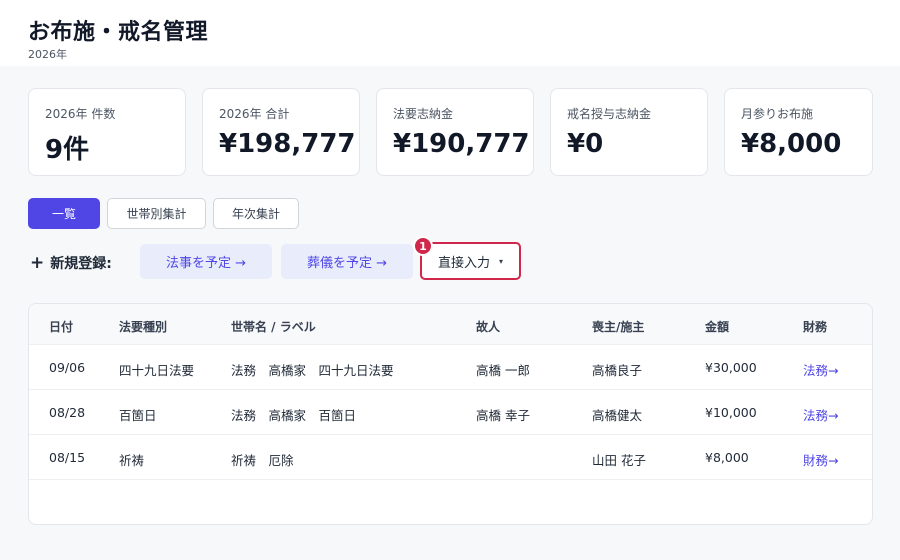 This screenshot has width=900, height=560. I want to click on cell-chief-mourner: 高橋健太, so click(617, 415).